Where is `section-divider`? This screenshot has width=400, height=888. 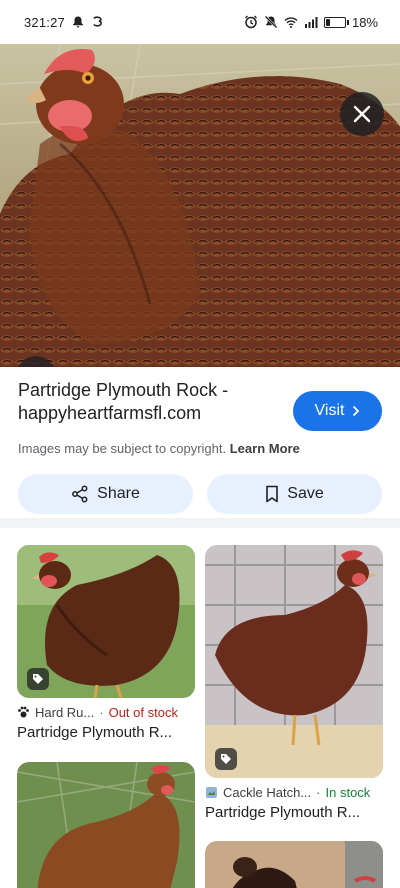 section-divider is located at coordinates (200, 523).